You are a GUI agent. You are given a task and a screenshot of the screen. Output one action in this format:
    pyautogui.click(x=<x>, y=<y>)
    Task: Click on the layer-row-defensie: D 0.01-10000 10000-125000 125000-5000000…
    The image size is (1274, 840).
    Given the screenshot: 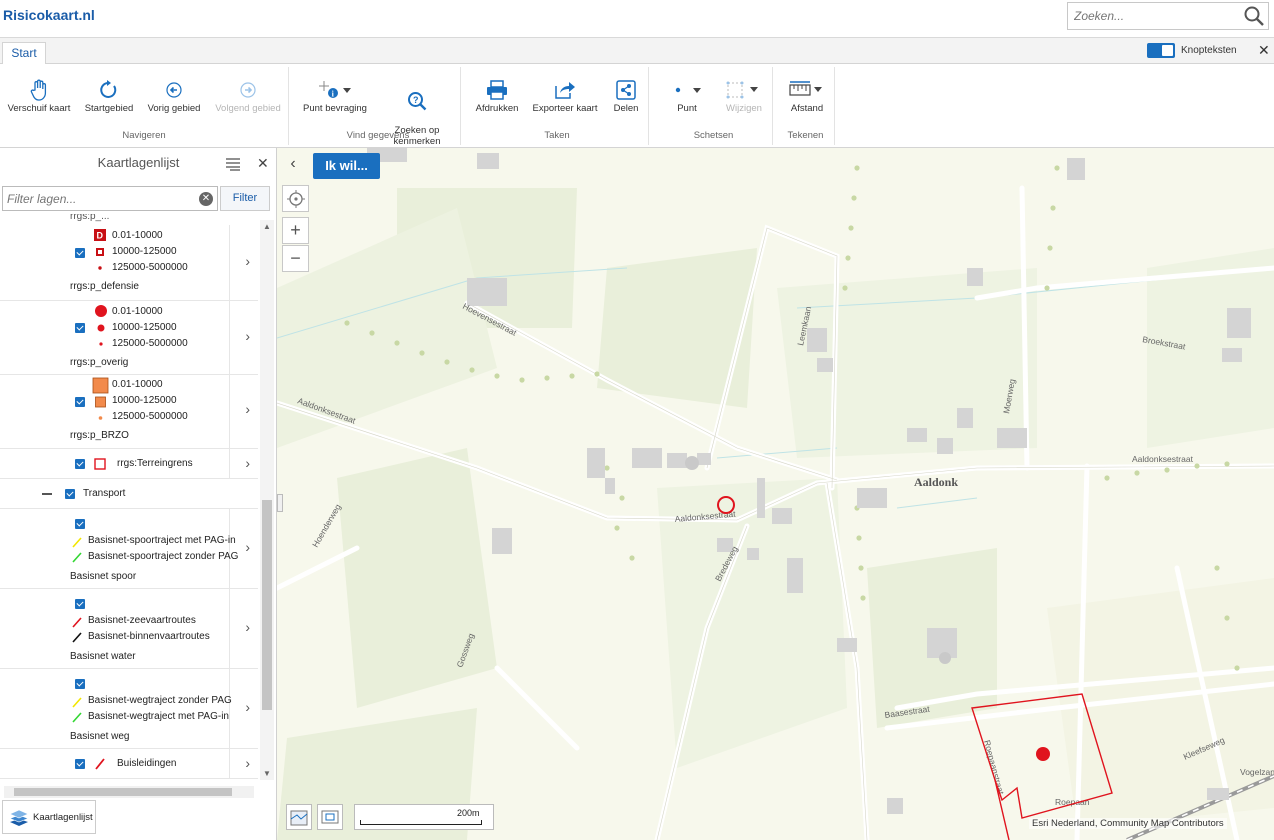 What is the action you would take?
    pyautogui.click(x=129, y=263)
    